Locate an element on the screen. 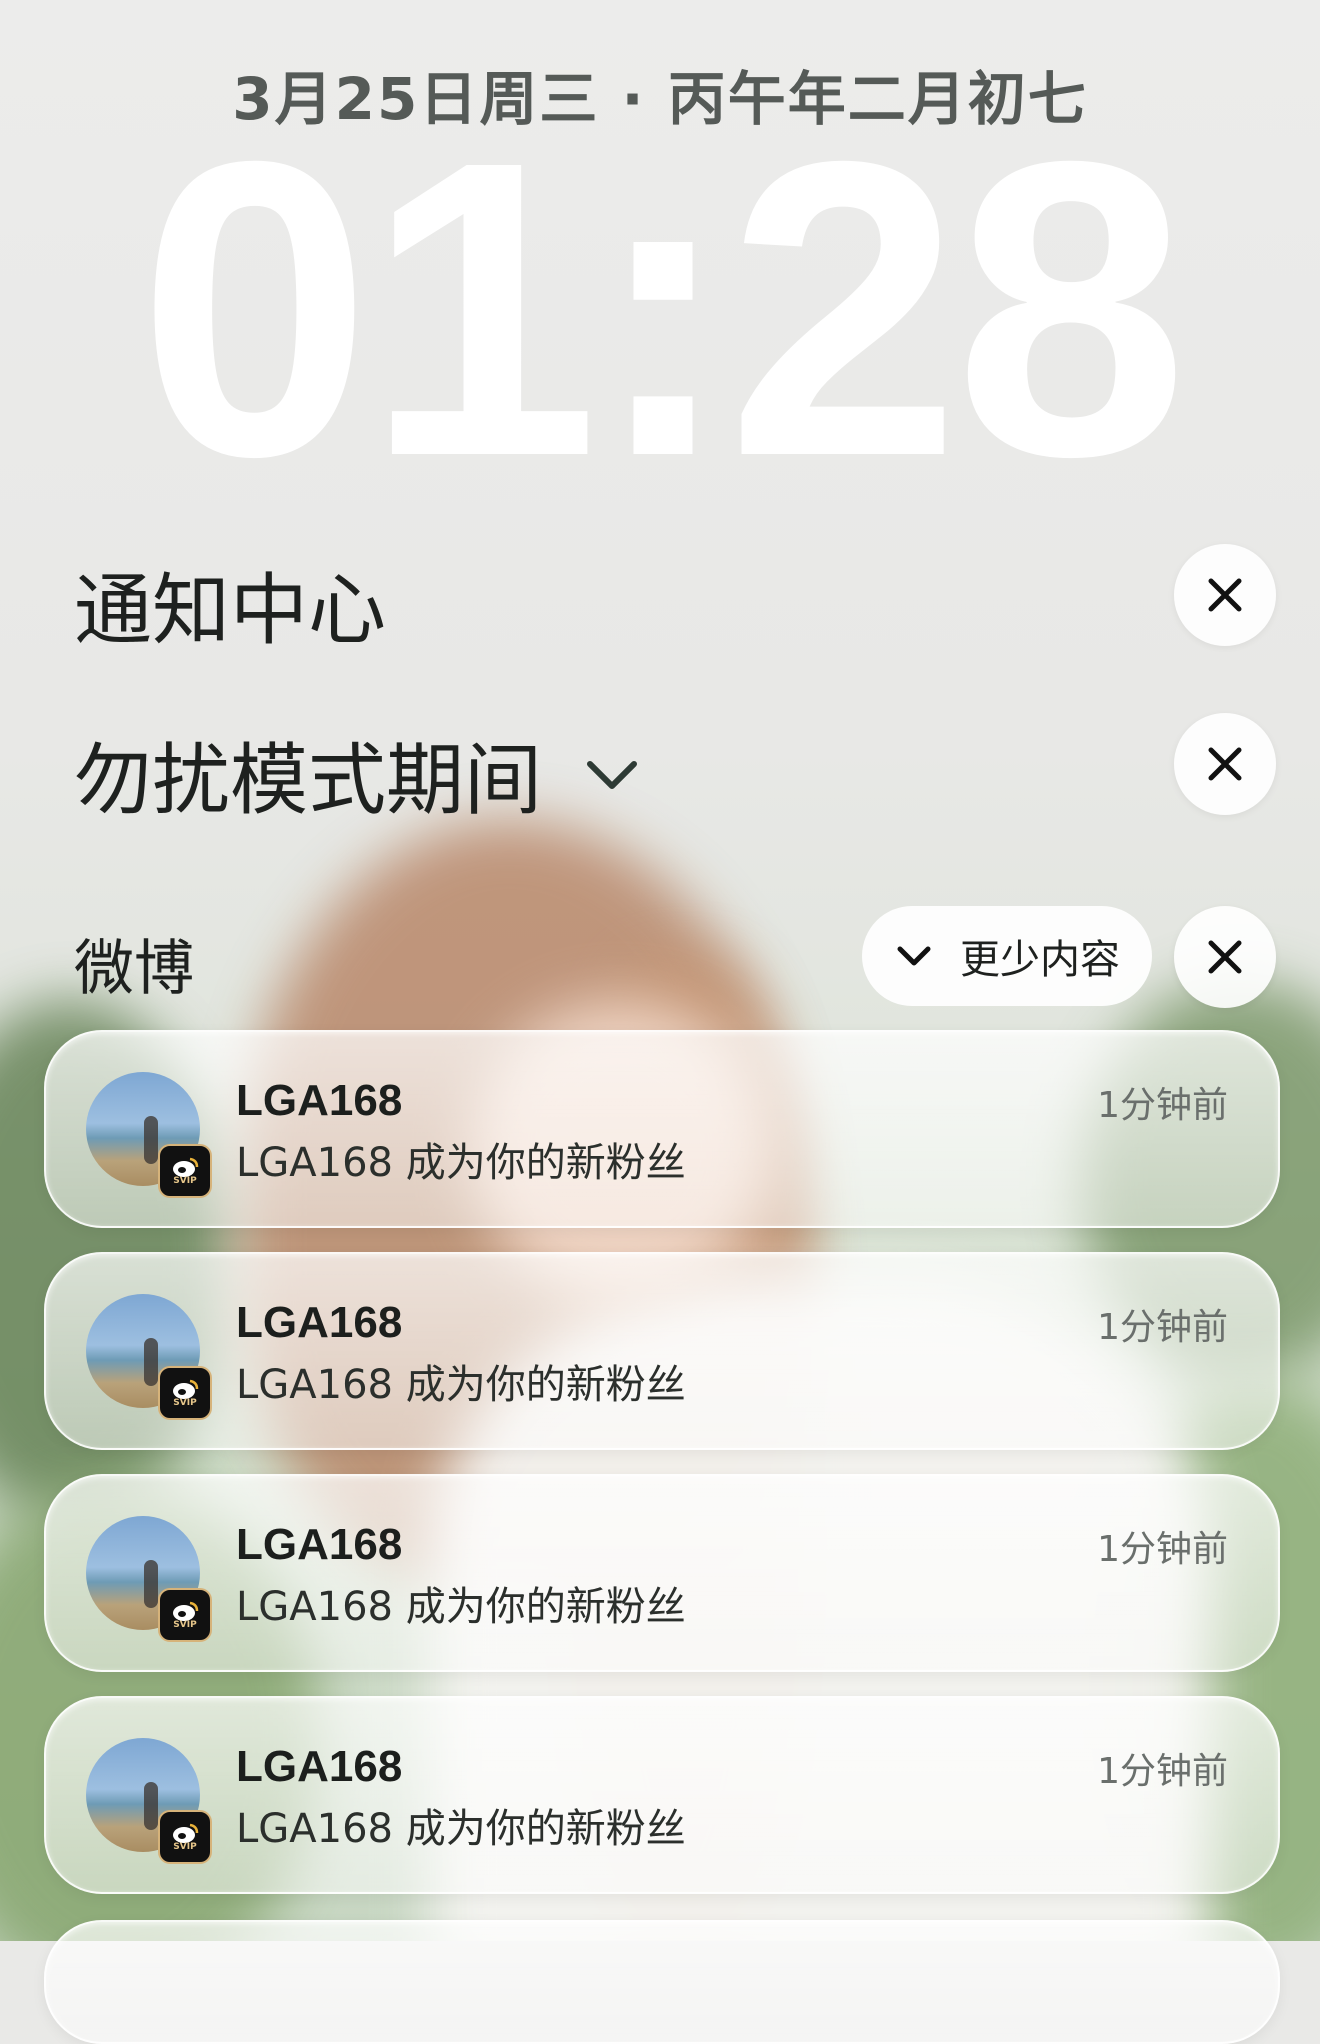  show-less-label: 更少内容 is located at coordinates (1040, 960).